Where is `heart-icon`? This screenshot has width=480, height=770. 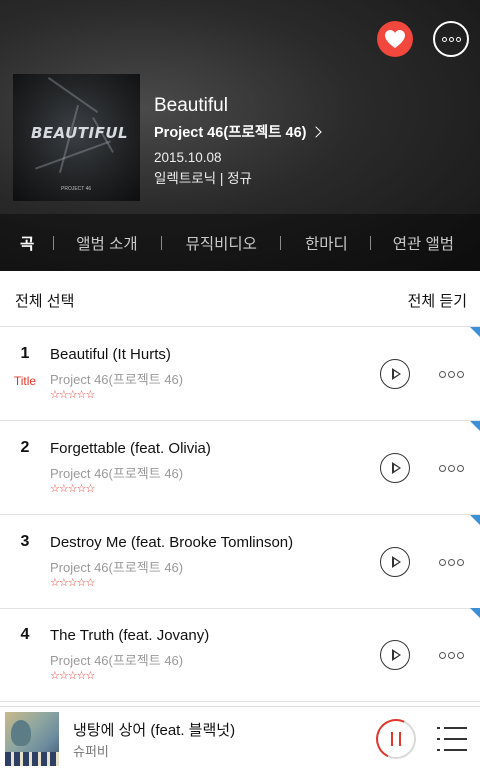
heart-icon is located at coordinates (395, 39).